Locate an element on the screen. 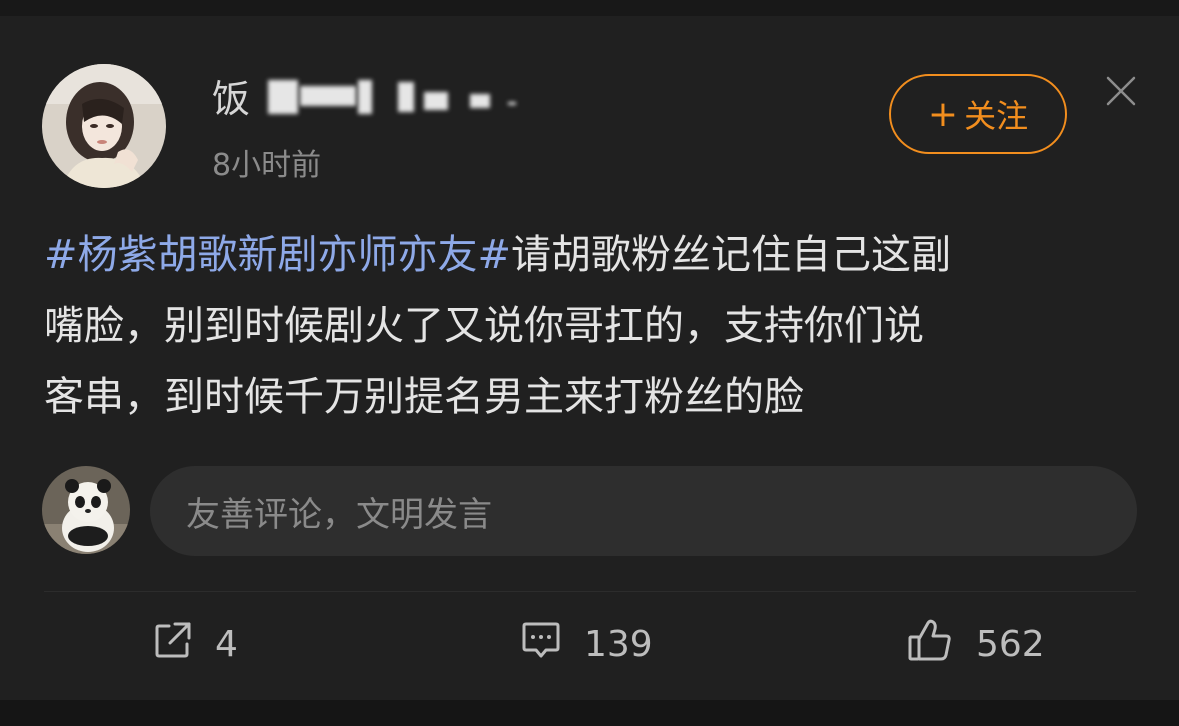 The image size is (1179, 726). like-button: 562 is located at coordinates (975, 644).